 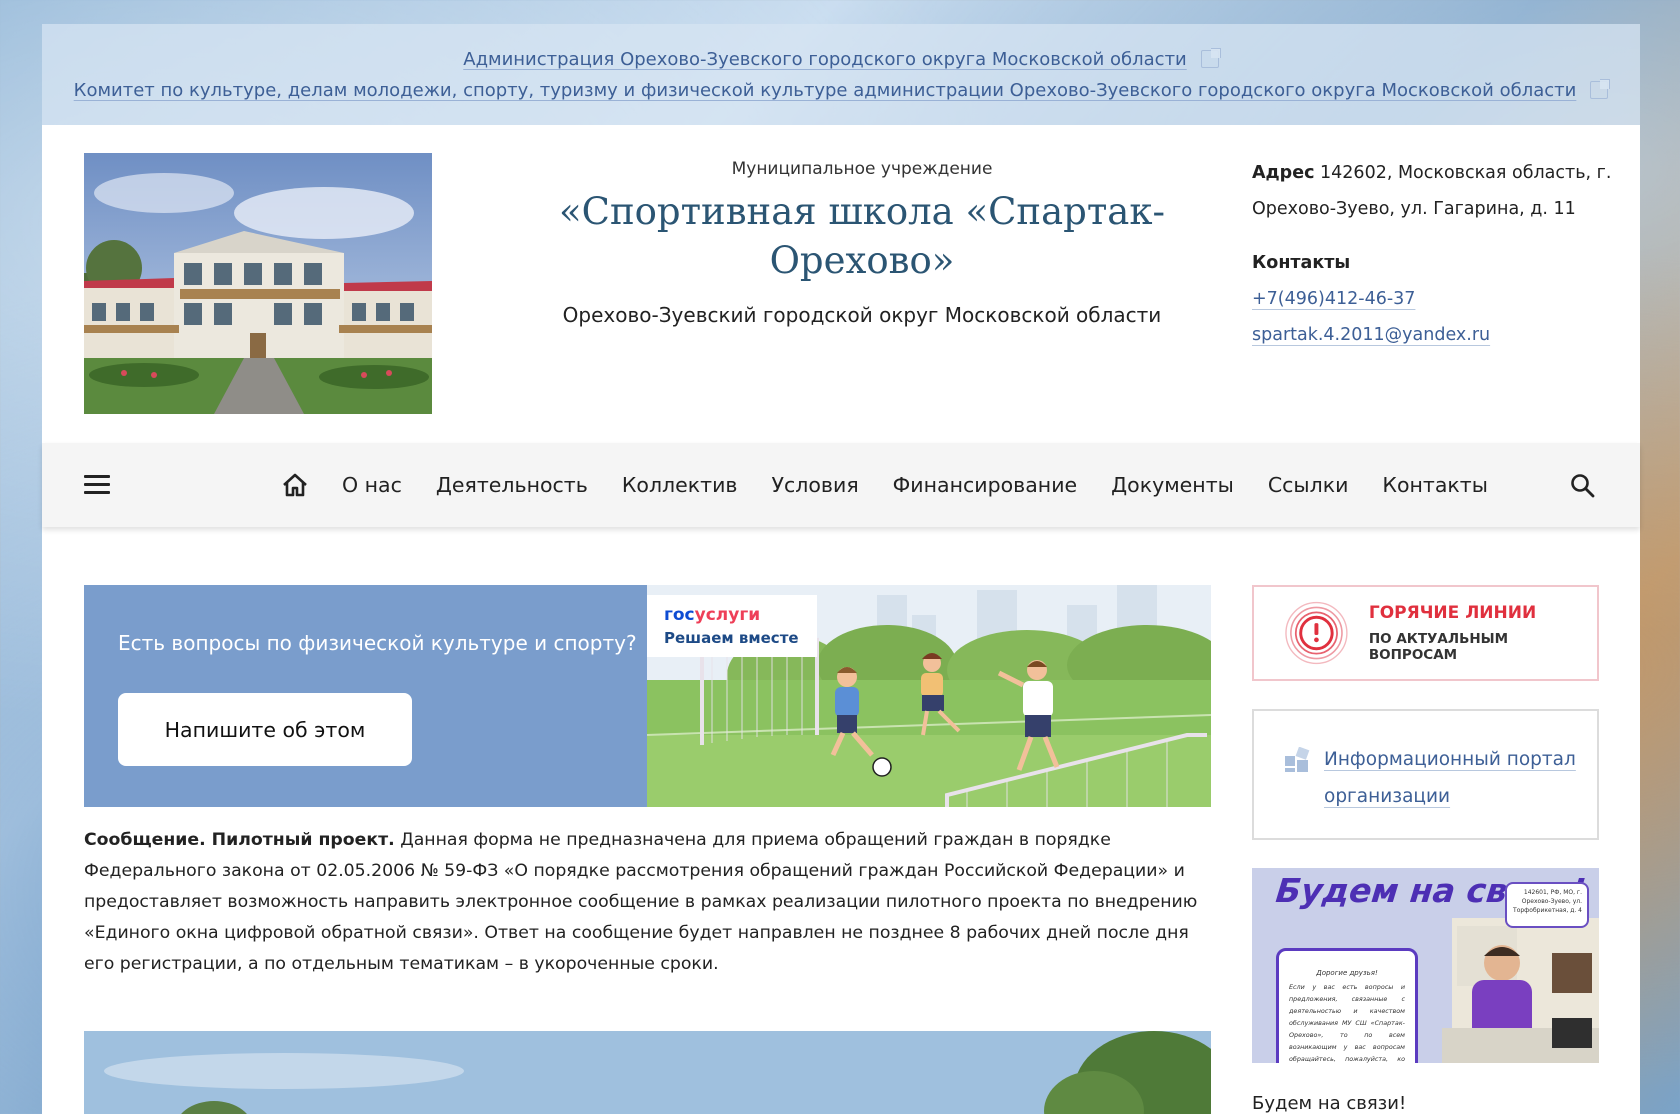 I want to click on hotlines-title: ГОРЯЧИЕ ЛИНИИ, so click(x=1452, y=613).